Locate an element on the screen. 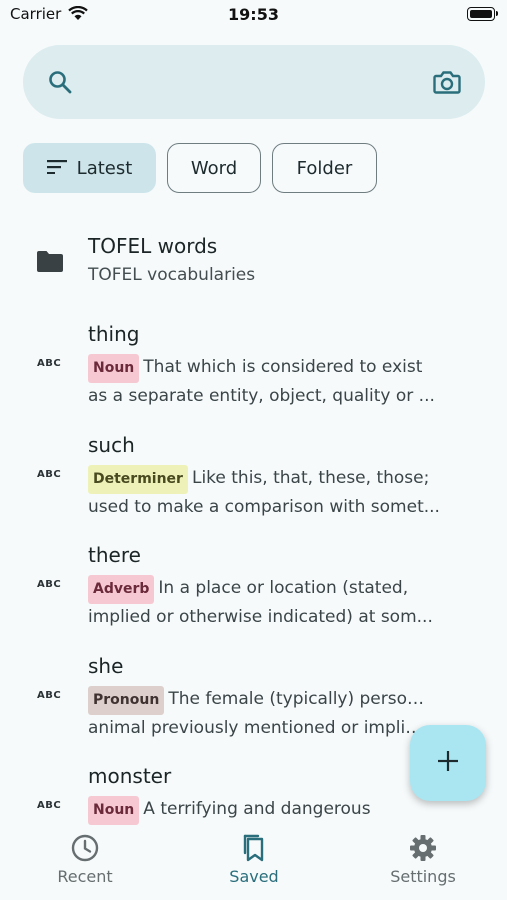 This screenshot has width=507, height=900. nav-saved: Saved is located at coordinates (254, 859).